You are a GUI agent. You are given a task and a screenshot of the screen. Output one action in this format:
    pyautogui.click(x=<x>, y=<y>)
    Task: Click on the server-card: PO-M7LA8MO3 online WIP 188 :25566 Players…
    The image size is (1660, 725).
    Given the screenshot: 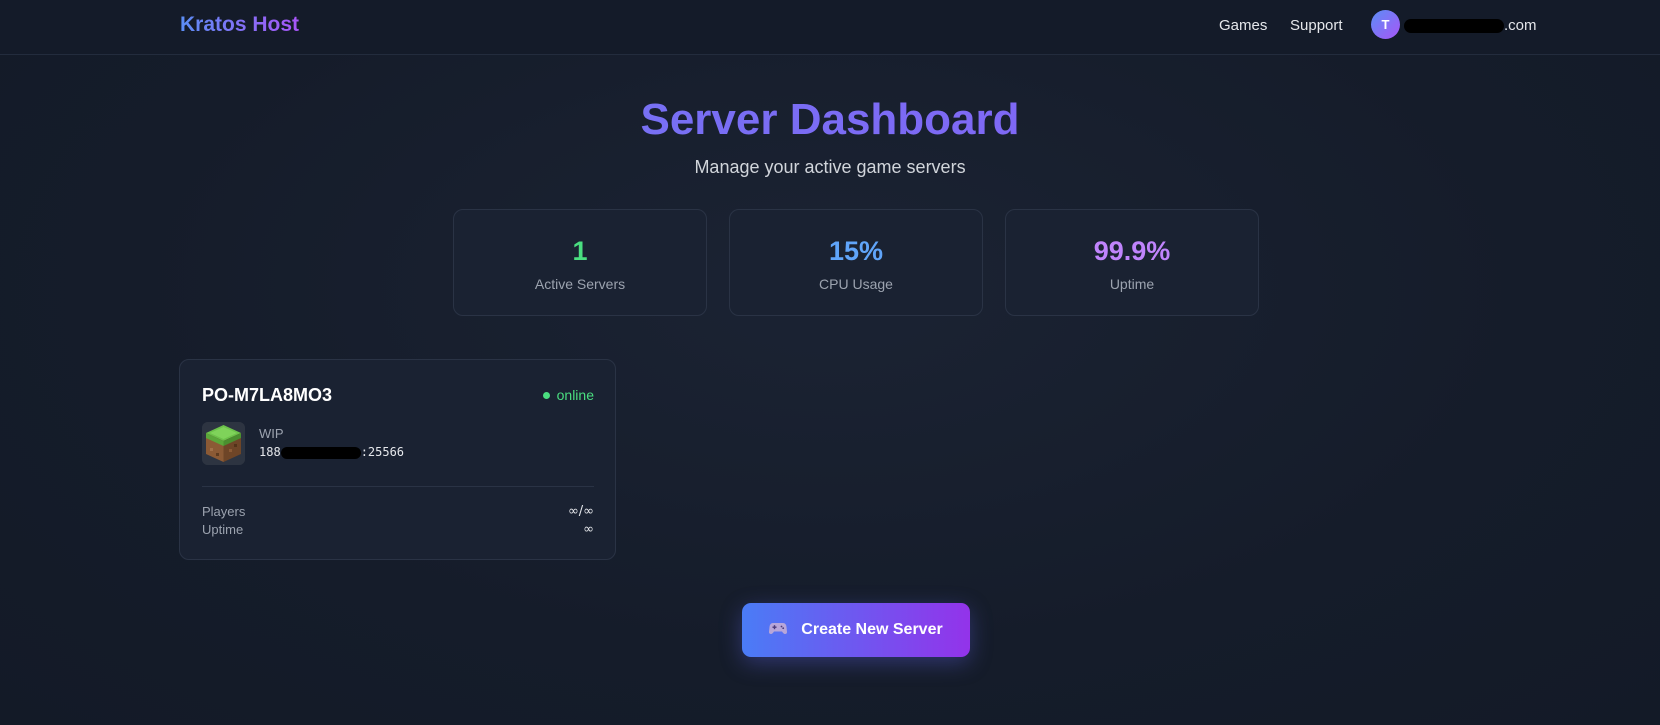 What is the action you would take?
    pyautogui.click(x=397, y=459)
    